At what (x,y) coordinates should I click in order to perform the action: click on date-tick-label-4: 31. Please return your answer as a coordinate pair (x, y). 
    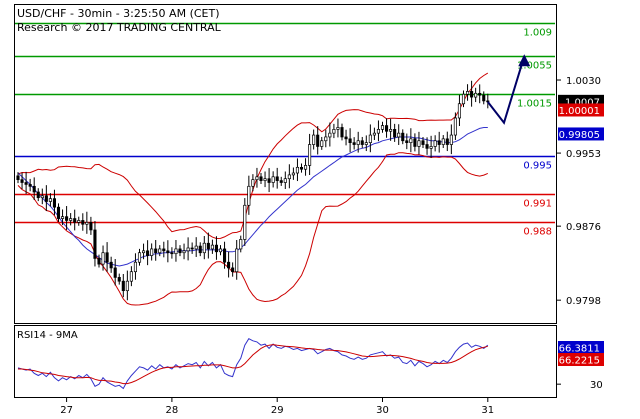
    Looking at the image, I should click on (487, 410).